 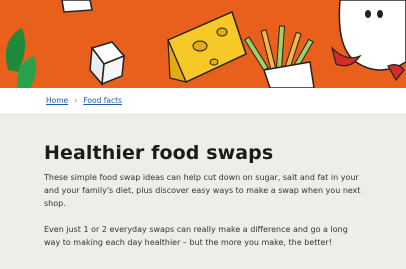 What do you see at coordinates (102, 101) in the screenshot?
I see `breadcrumb-link-food-facts: Food facts` at bounding box center [102, 101].